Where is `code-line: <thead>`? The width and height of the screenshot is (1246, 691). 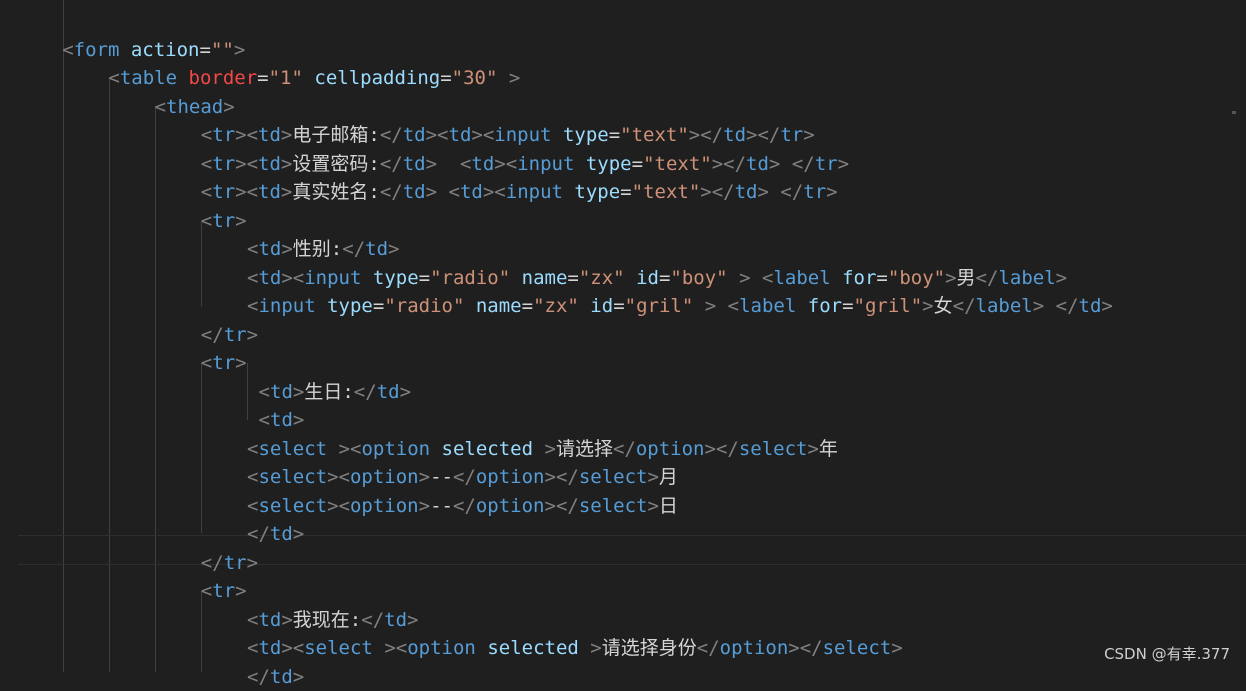
code-line: <thead> is located at coordinates (195, 107).